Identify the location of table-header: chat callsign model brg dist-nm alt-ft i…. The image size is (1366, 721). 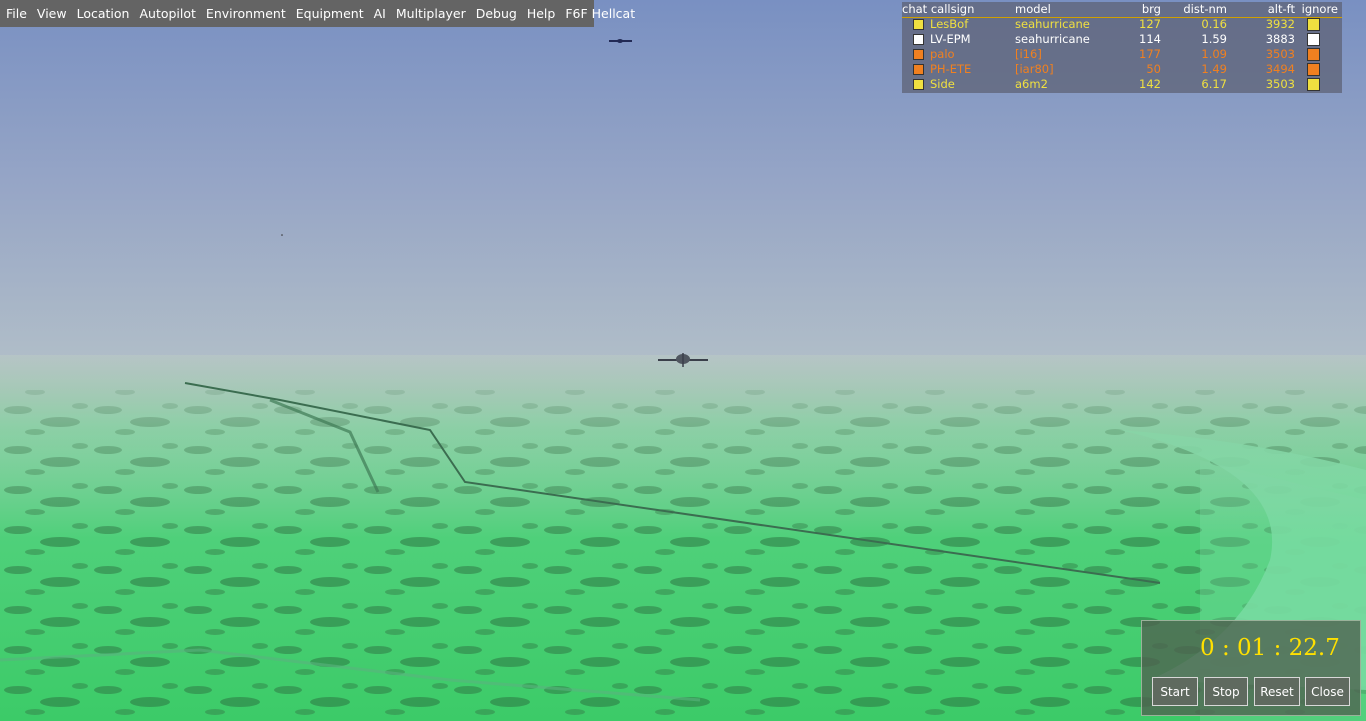
(1122, 9).